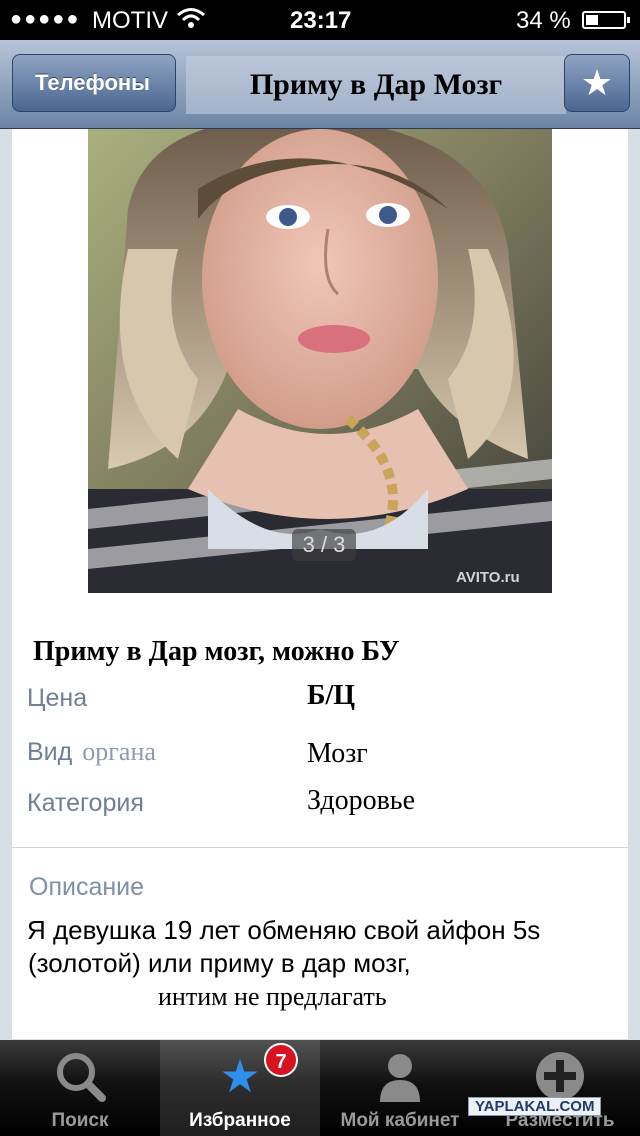 Image resolution: width=640 pixels, height=1136 pixels. What do you see at coordinates (50, 752) in the screenshot?
I see `type-label-text: Вид` at bounding box center [50, 752].